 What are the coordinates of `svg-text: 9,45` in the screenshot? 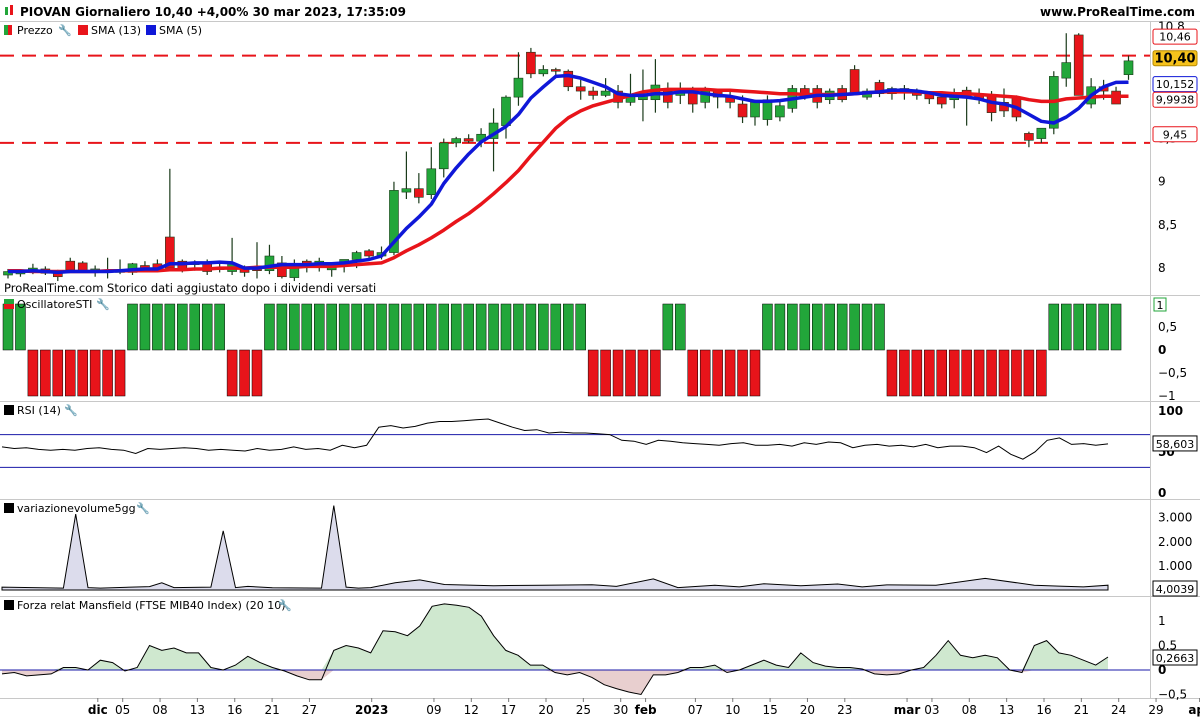 It's located at (1175, 134).